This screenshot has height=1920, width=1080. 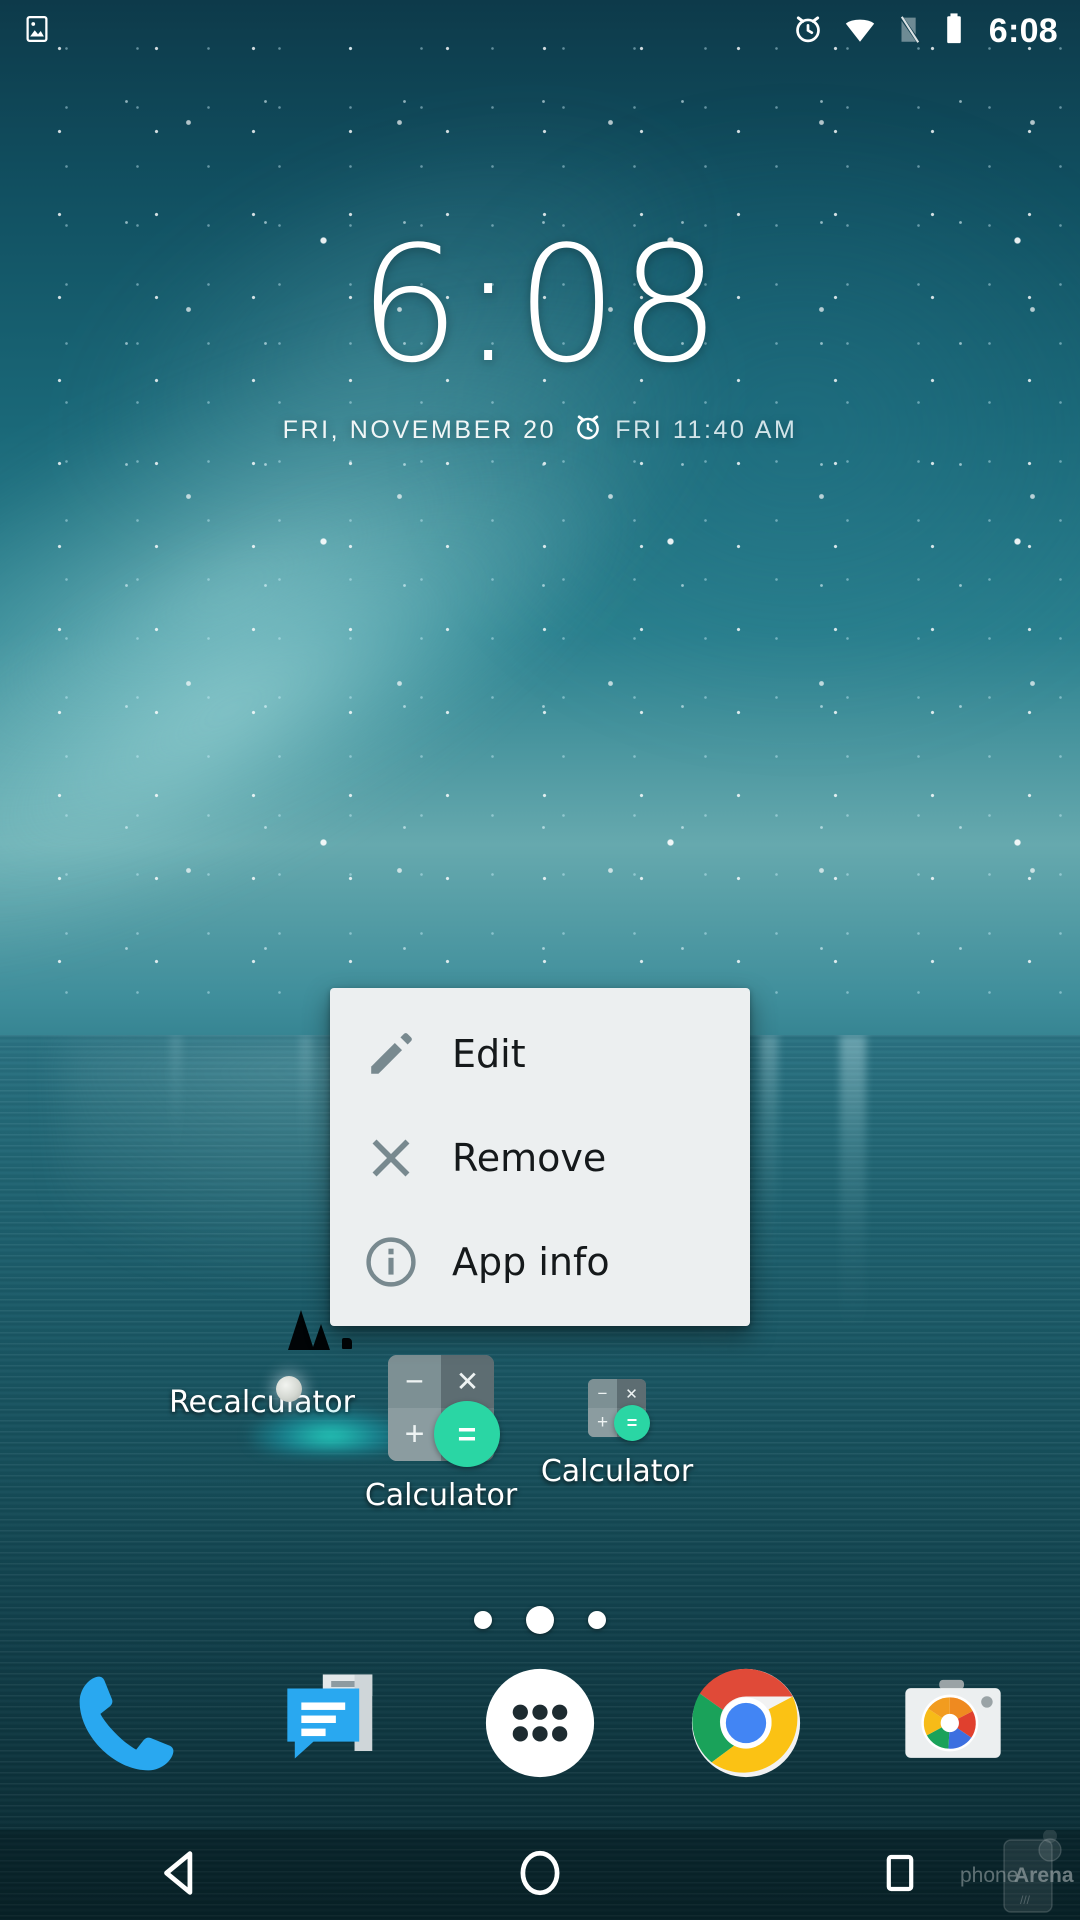 I want to click on home-button, so click(x=540, y=1875).